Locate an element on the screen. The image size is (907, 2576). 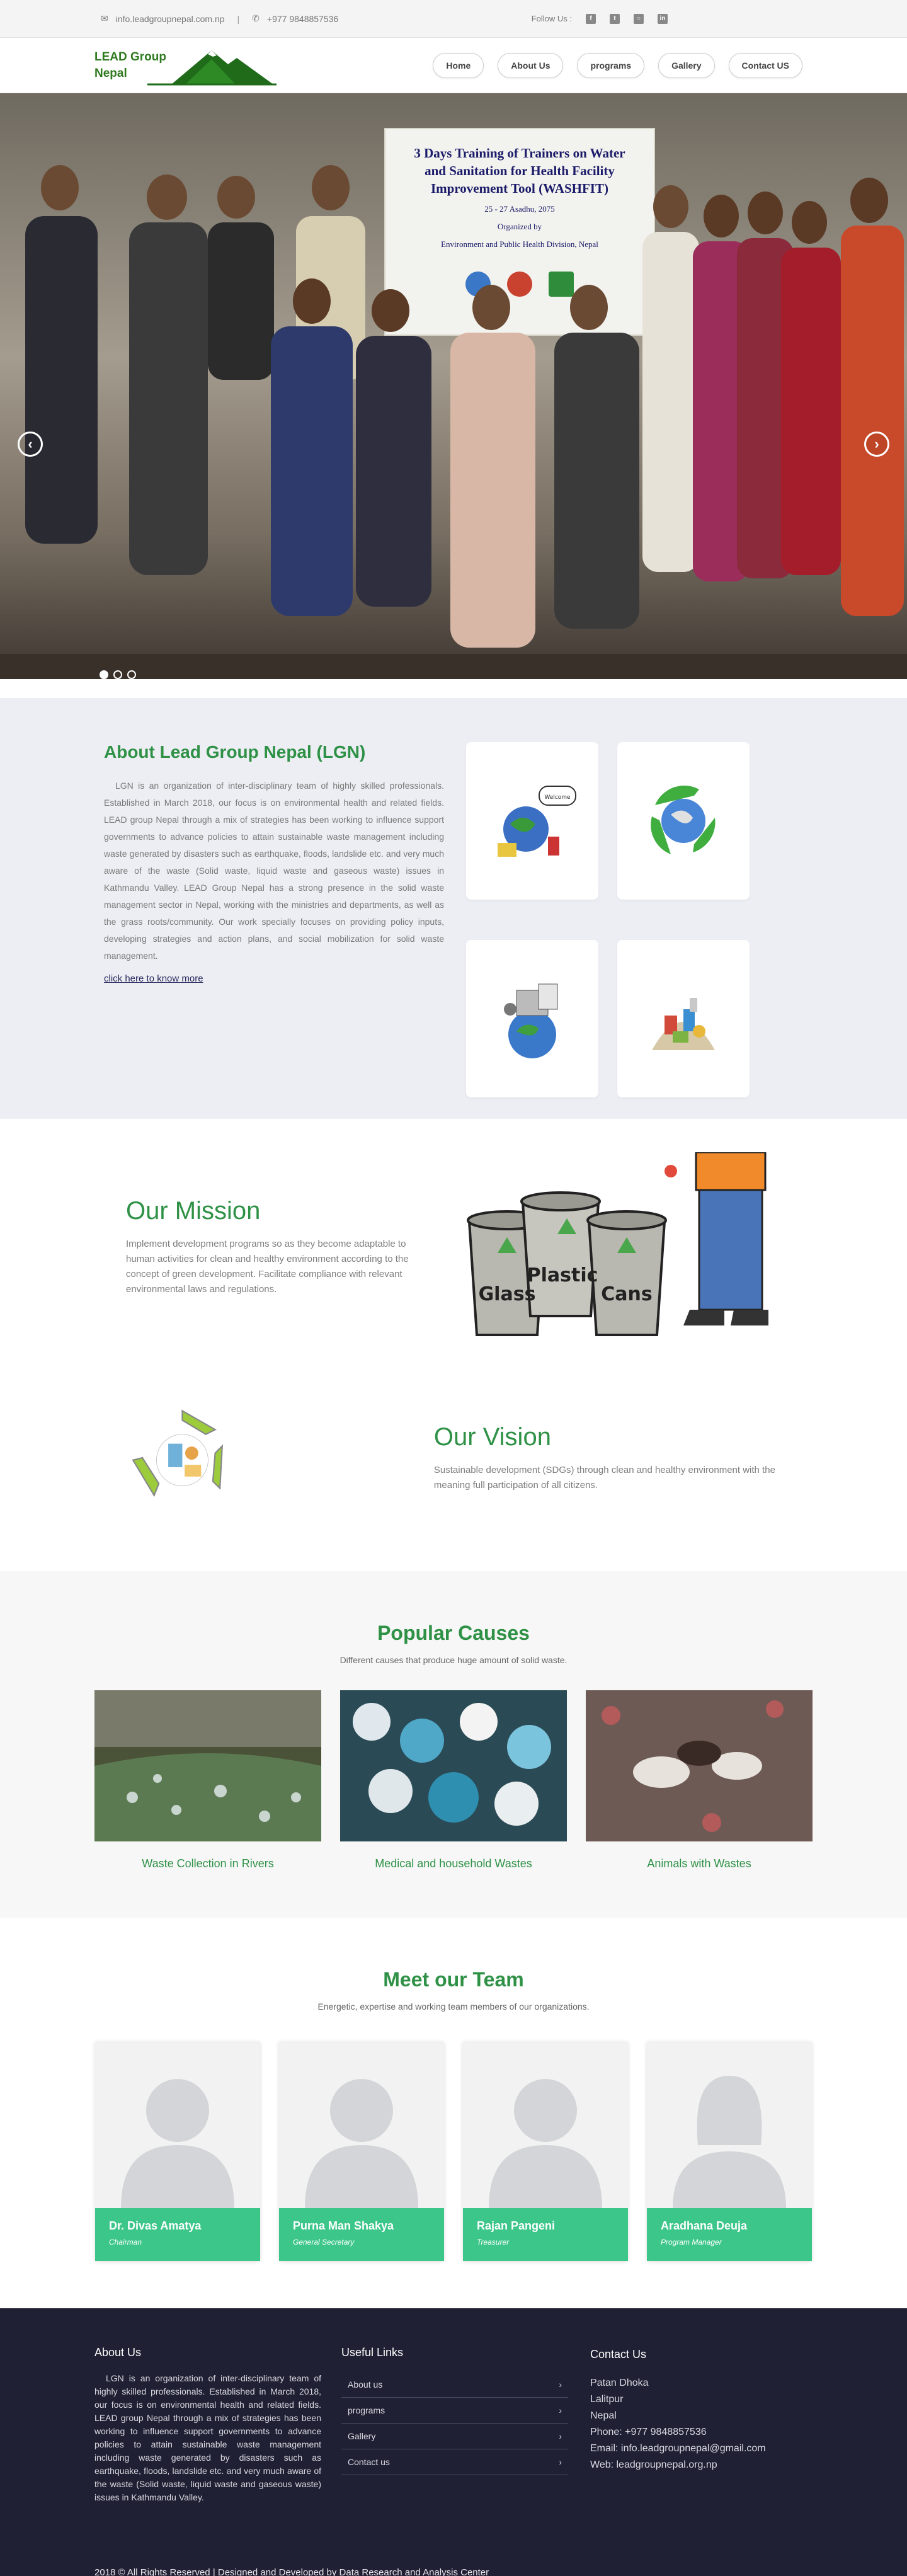
bin-label-cans: Cans is located at coordinates (626, 1294).